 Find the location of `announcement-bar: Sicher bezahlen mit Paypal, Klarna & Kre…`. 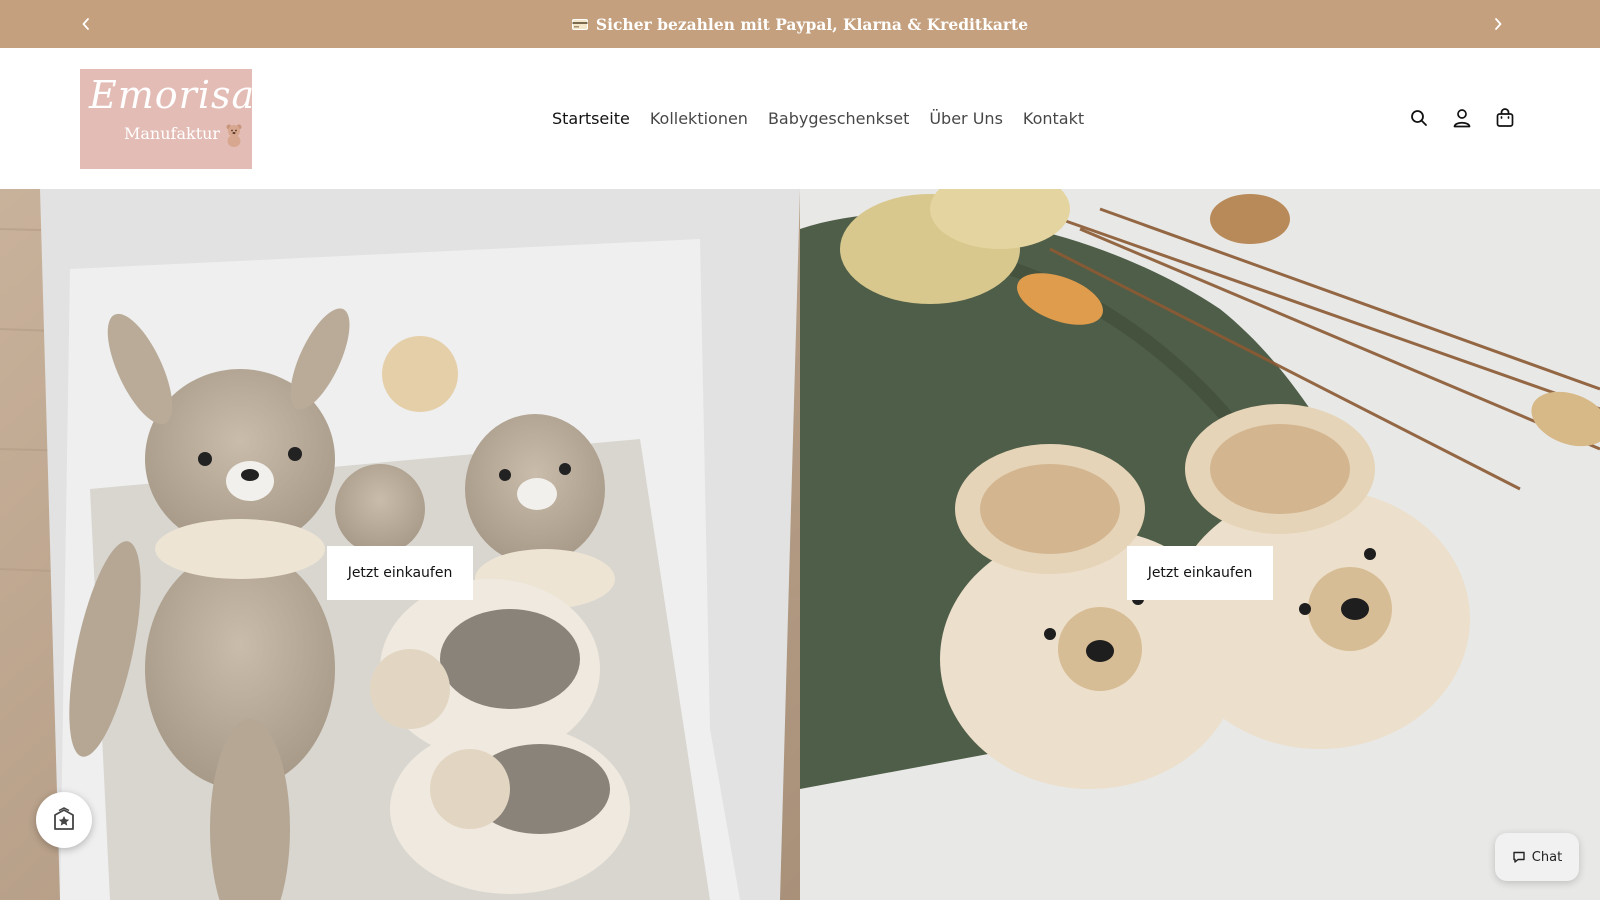

announcement-bar: Sicher bezahlen mit Paypal, Klarna & Kre… is located at coordinates (800, 24).